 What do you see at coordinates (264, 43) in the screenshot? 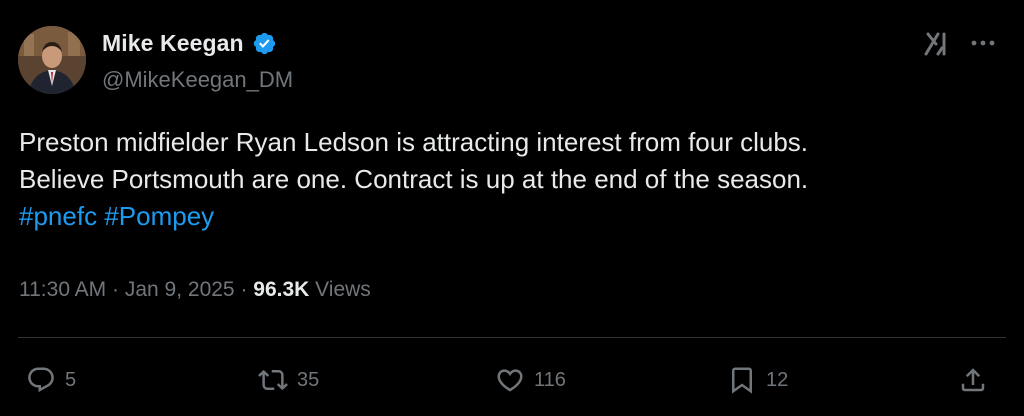
I see `verified-badge-icon` at bounding box center [264, 43].